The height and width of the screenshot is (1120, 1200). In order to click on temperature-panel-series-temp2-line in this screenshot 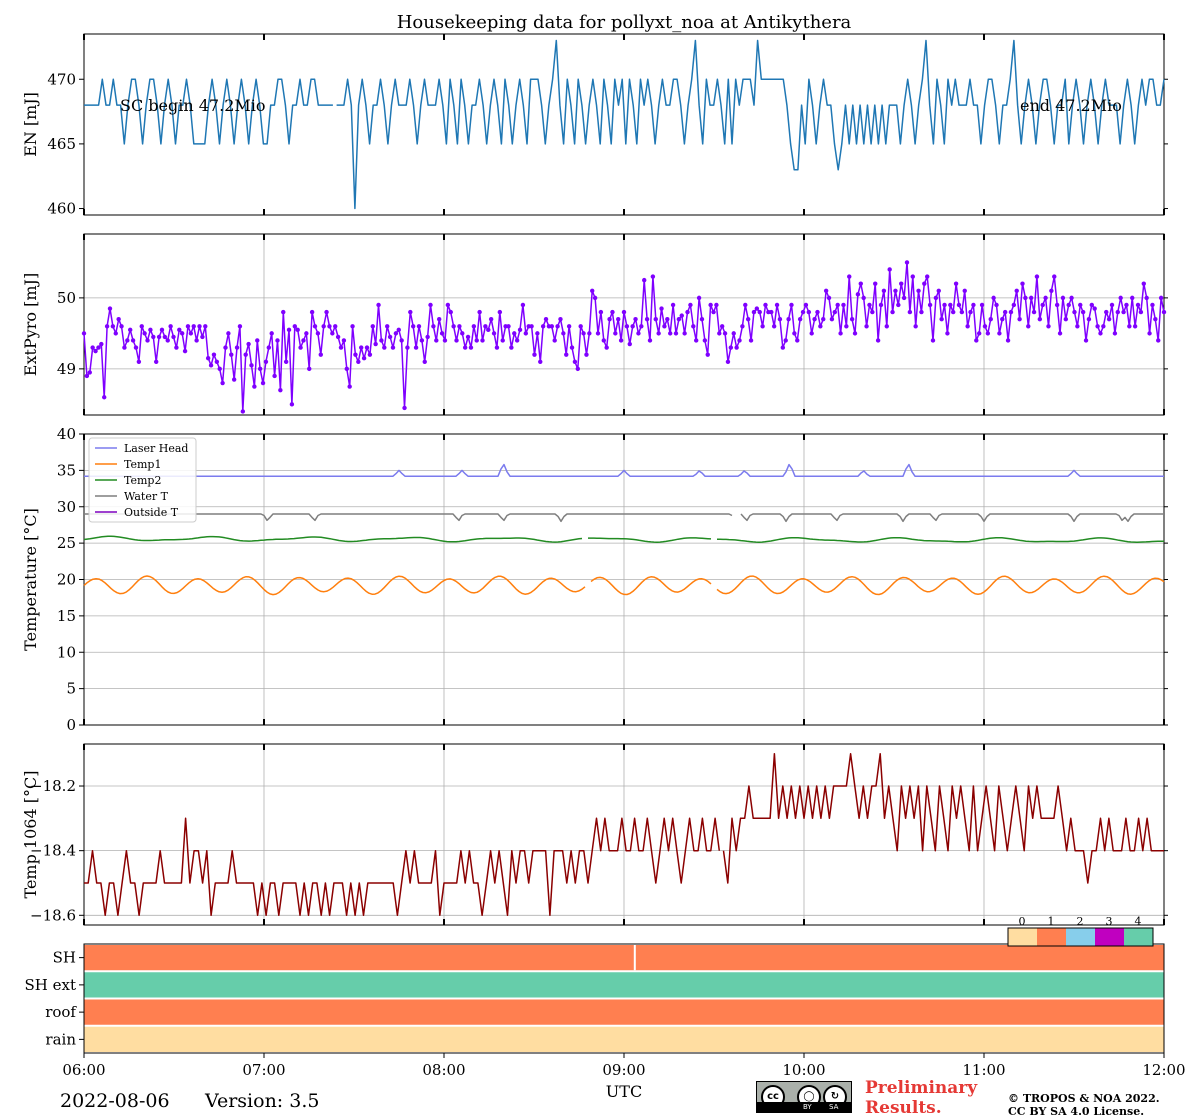, I will do `click(940, 539)`.